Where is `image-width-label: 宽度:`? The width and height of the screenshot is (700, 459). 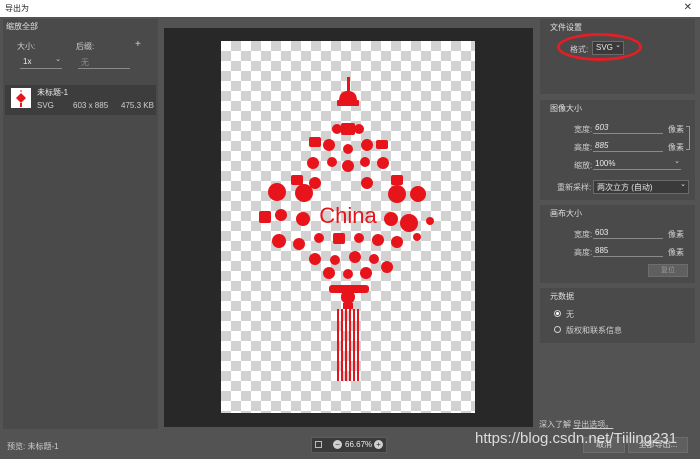
image-width-label: 宽度: is located at coordinates (583, 129).